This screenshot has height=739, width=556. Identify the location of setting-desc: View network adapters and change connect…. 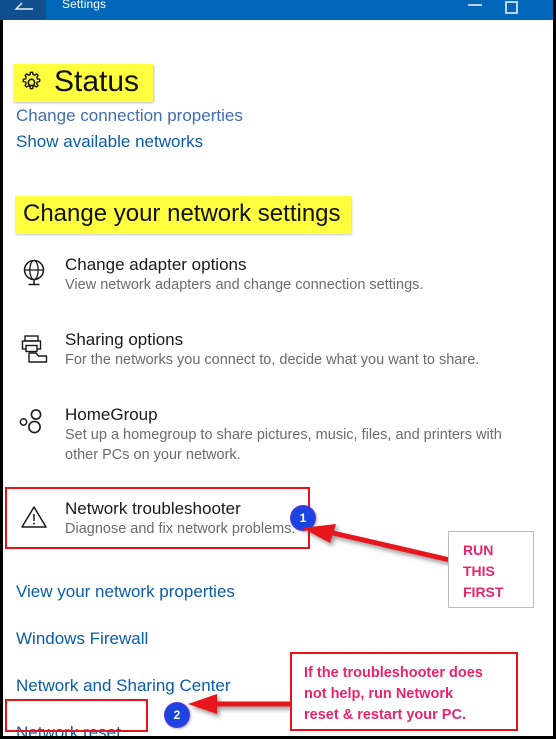
(244, 285).